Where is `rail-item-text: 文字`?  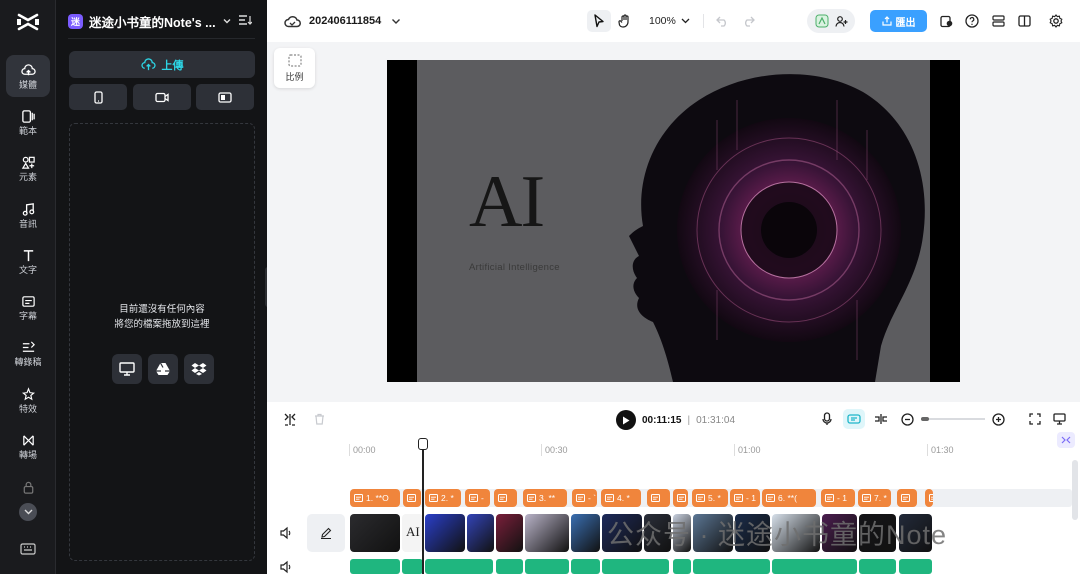
rail-item-text: 文字 is located at coordinates (28, 261).